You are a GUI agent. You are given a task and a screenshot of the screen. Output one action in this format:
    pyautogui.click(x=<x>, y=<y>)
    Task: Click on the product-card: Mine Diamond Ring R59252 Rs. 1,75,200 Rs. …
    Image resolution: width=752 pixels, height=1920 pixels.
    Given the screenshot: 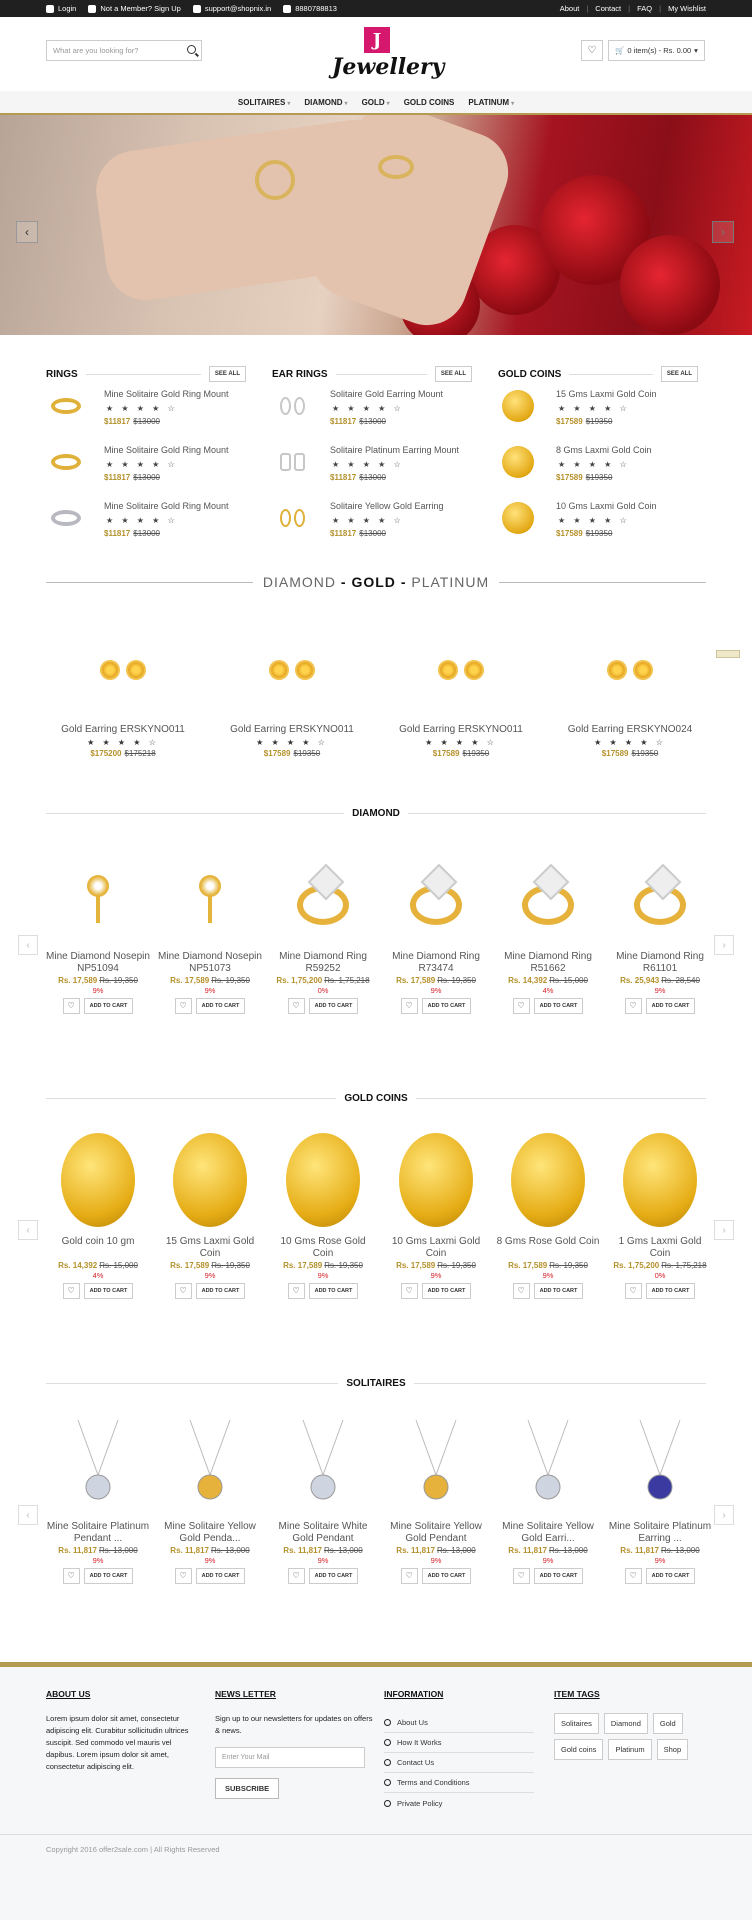 What is the action you would take?
    pyautogui.click(x=323, y=927)
    